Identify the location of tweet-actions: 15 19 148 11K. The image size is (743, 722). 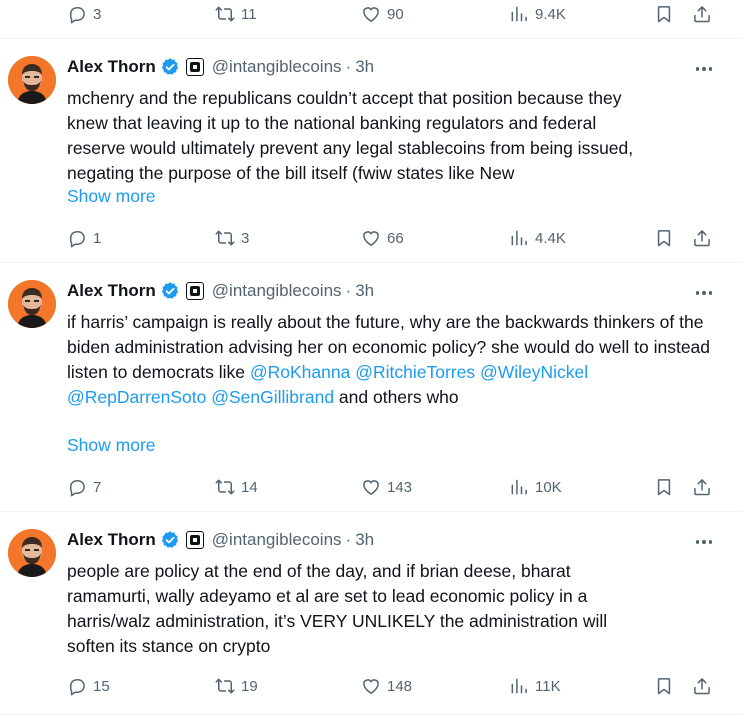
(371, 686).